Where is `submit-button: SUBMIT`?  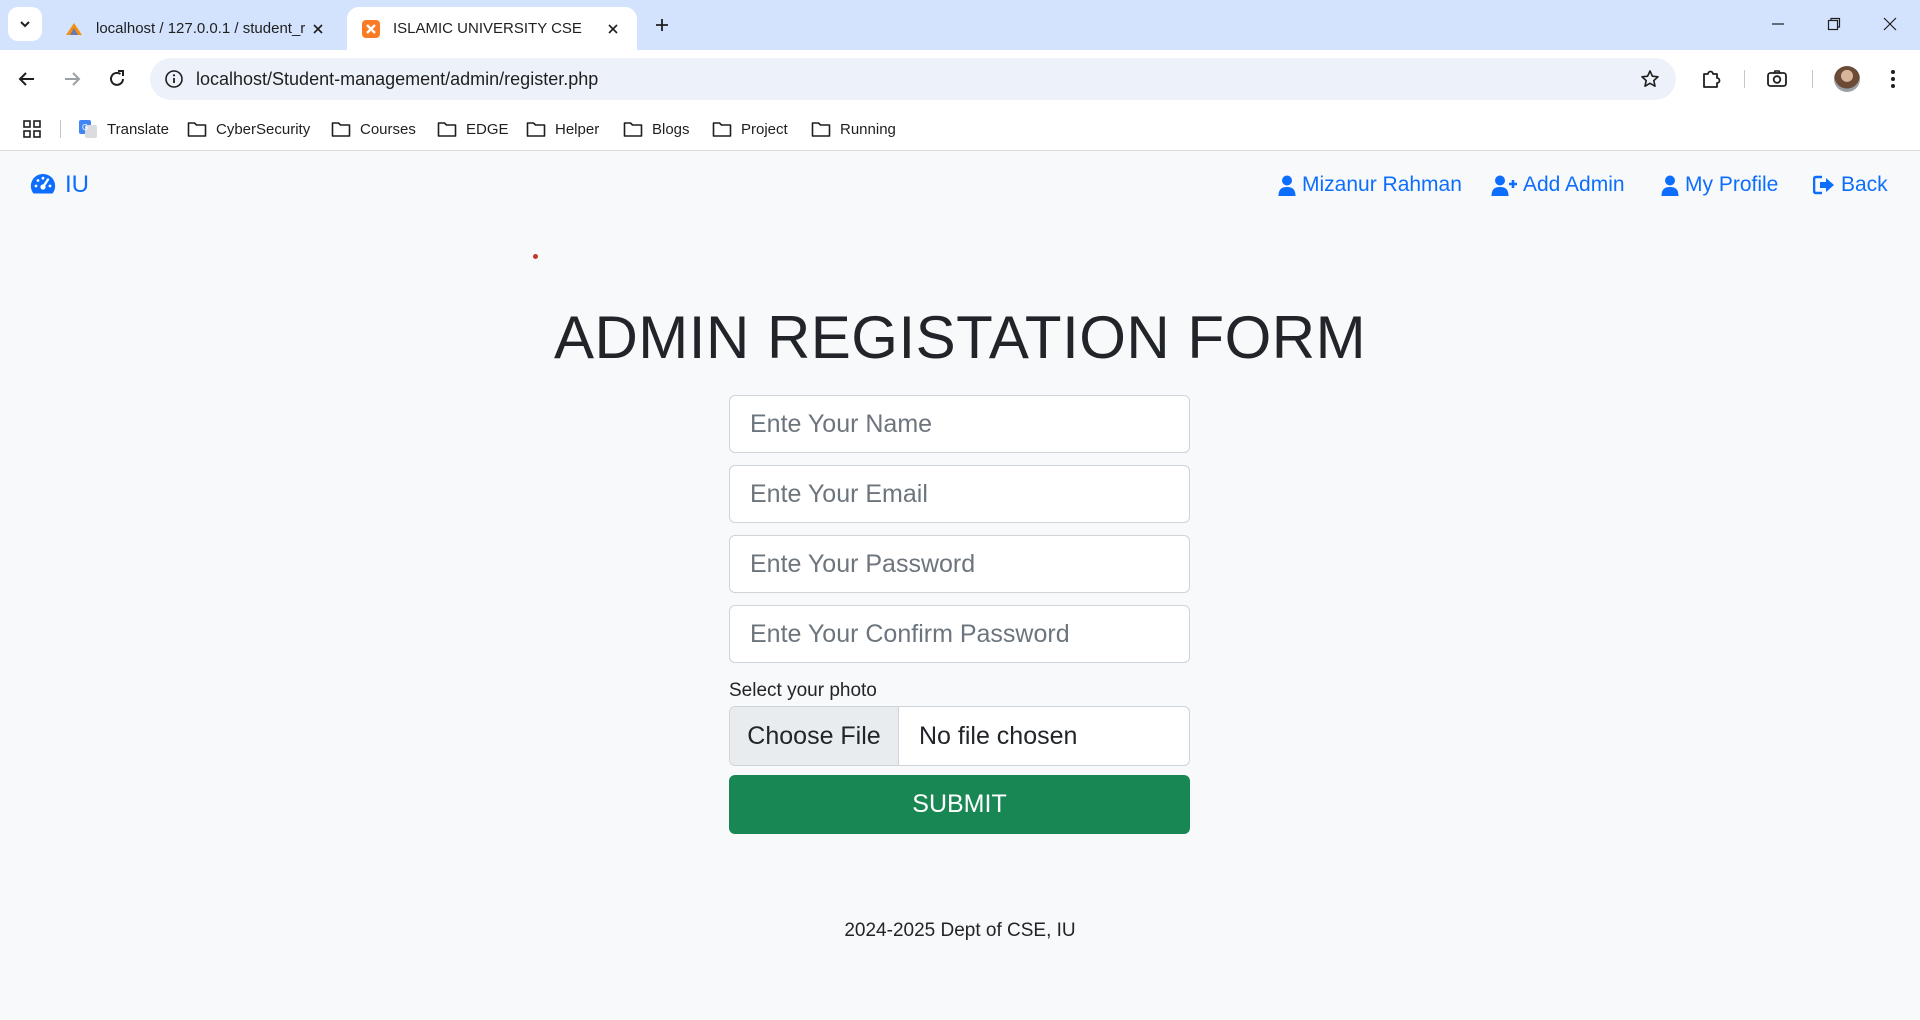
submit-button: SUBMIT is located at coordinates (959, 804).